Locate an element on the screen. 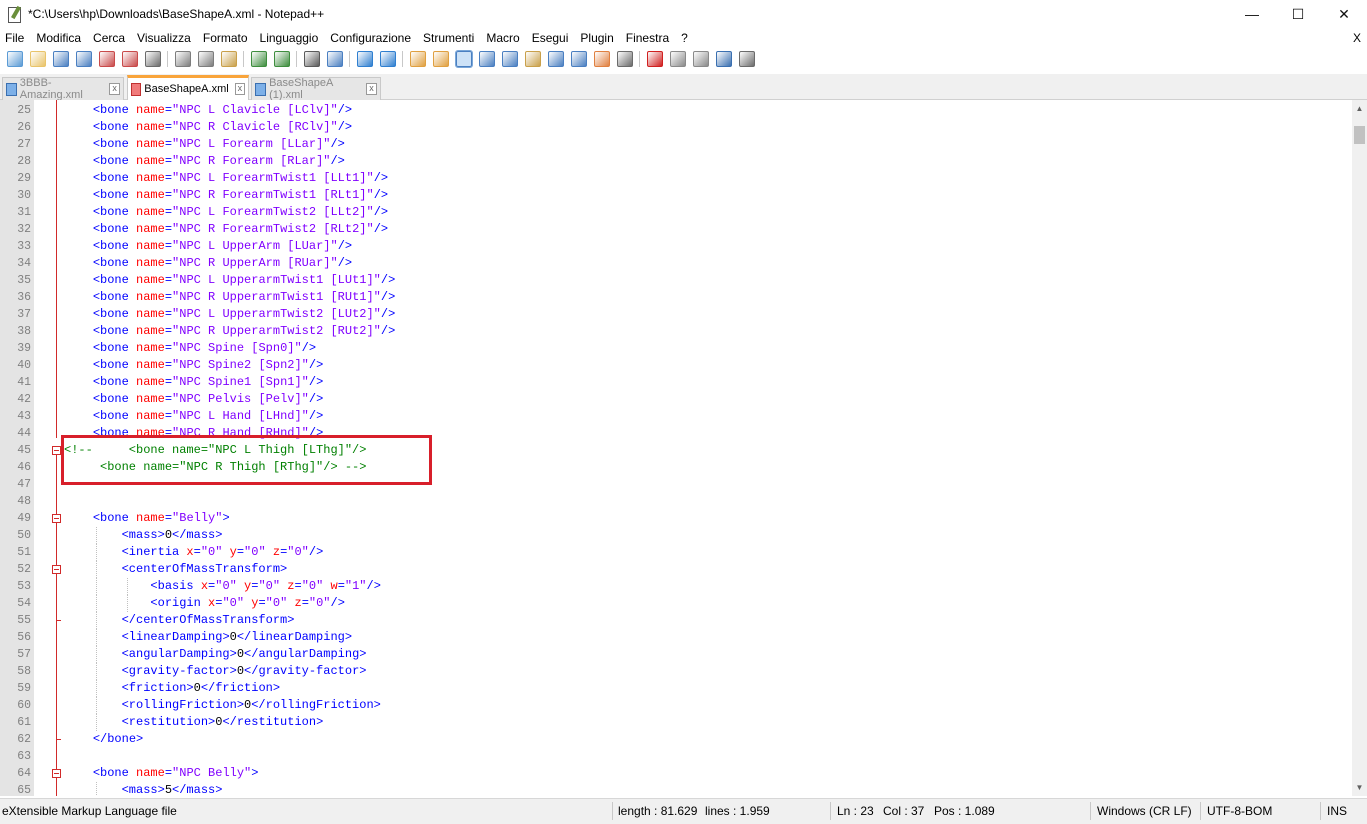  code-line: 34 <bone name="NPC R UpperArm [RUar]"/> is located at coordinates (676, 263).